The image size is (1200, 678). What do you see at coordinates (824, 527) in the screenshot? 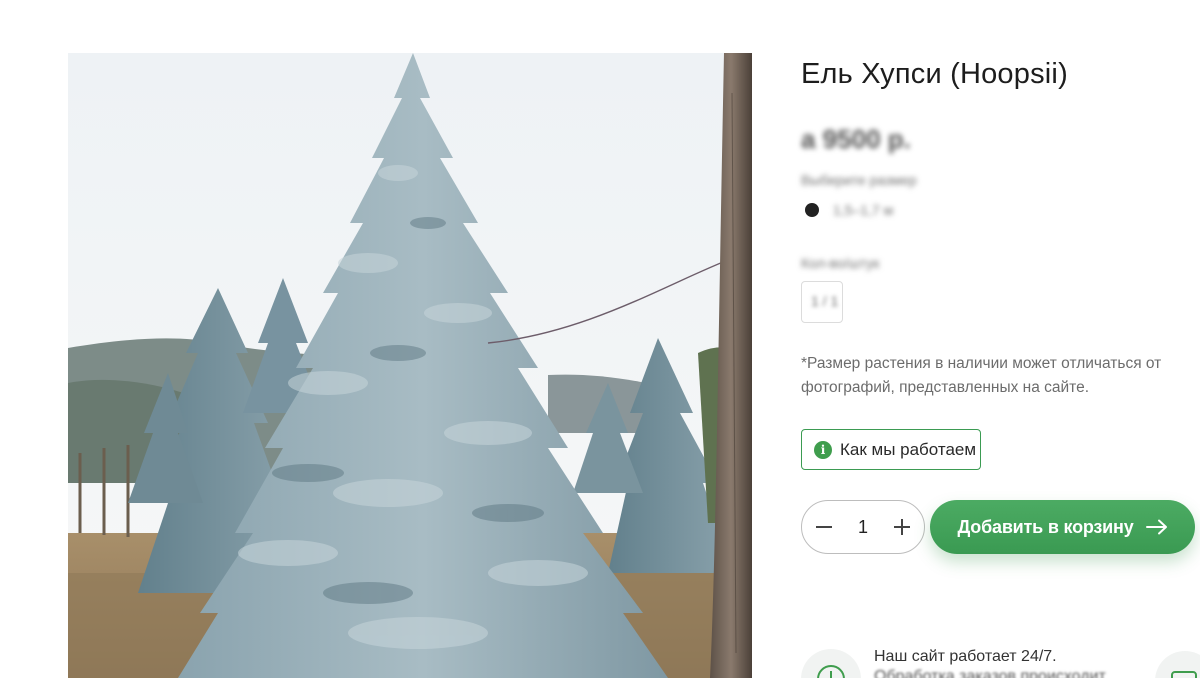
I see `minus-icon` at bounding box center [824, 527].